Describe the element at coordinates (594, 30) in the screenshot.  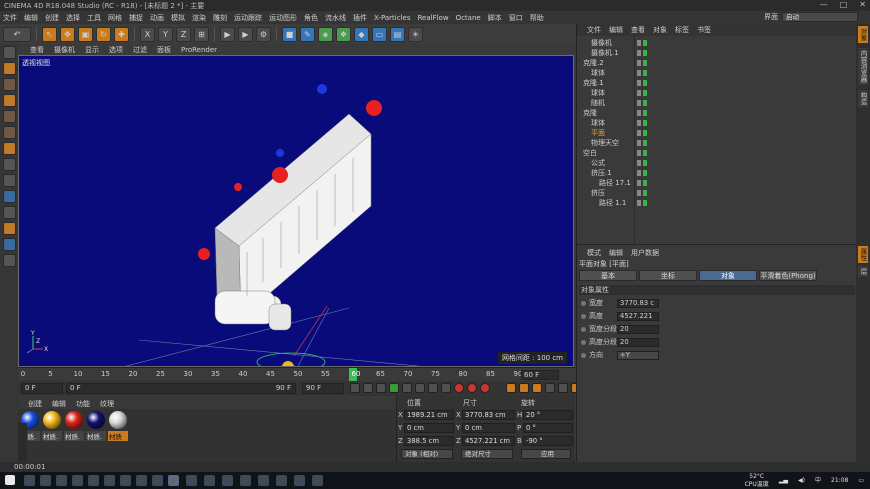
I see `object-menu-file: 文件` at that location.